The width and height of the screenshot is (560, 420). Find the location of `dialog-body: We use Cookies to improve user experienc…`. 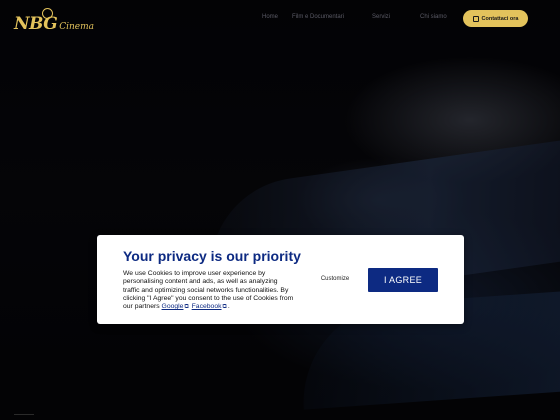

dialog-body: We use Cookies to improve user experienc… is located at coordinates (209, 290).